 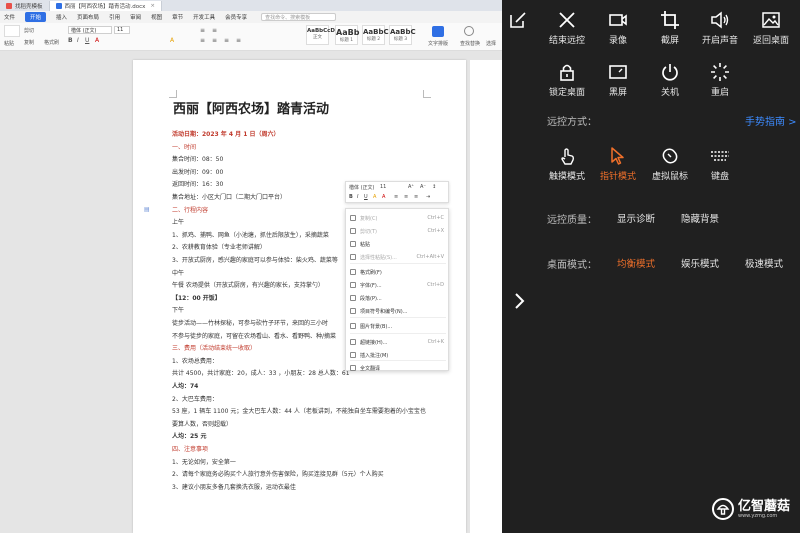 I want to click on format-painter-button: 格式刷, so click(x=51, y=42).